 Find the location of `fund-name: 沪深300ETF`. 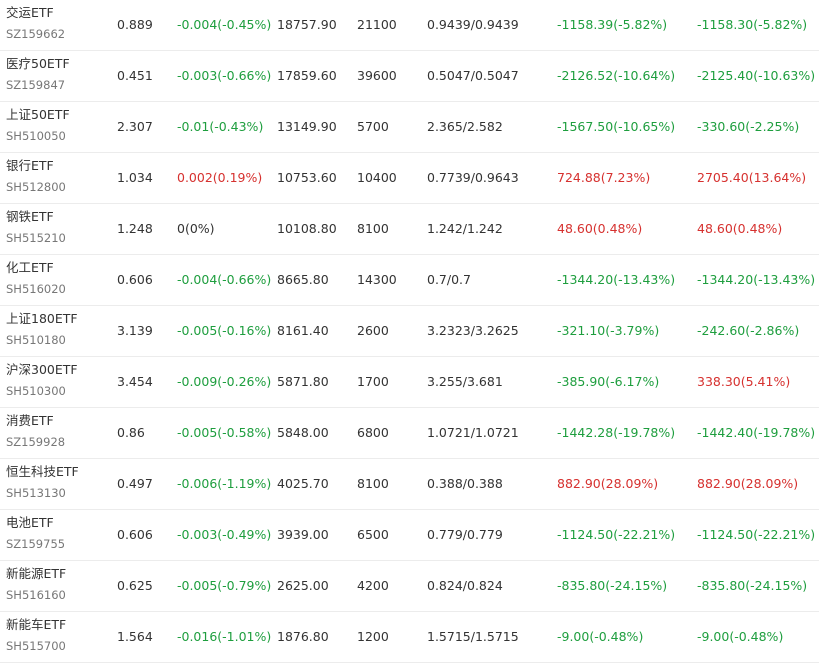

fund-name: 沪深300ETF is located at coordinates (42, 370).